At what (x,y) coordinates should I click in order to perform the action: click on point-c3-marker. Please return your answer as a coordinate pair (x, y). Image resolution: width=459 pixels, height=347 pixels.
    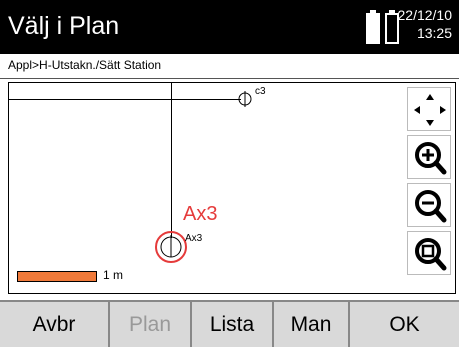
    Looking at the image, I should click on (245, 99).